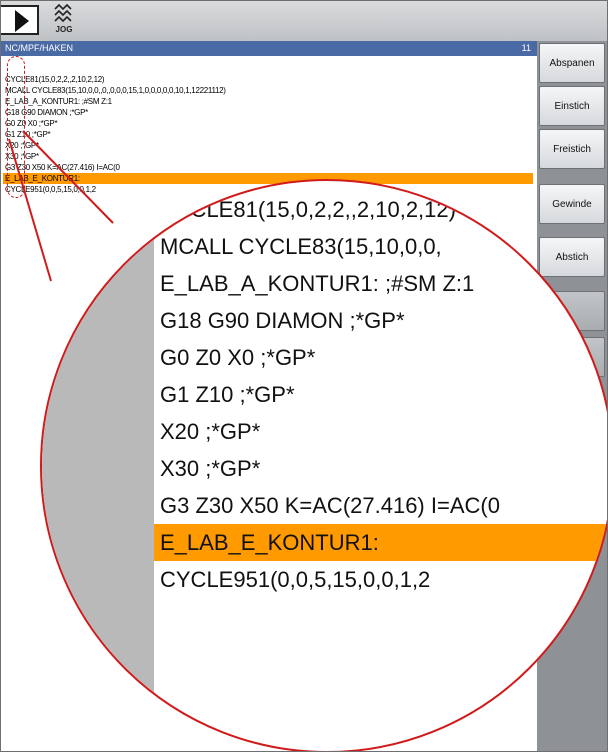 The image size is (608, 752). I want to click on magnifier-line: G18 G90 DIAMON ;*GP*, so click(282, 320).